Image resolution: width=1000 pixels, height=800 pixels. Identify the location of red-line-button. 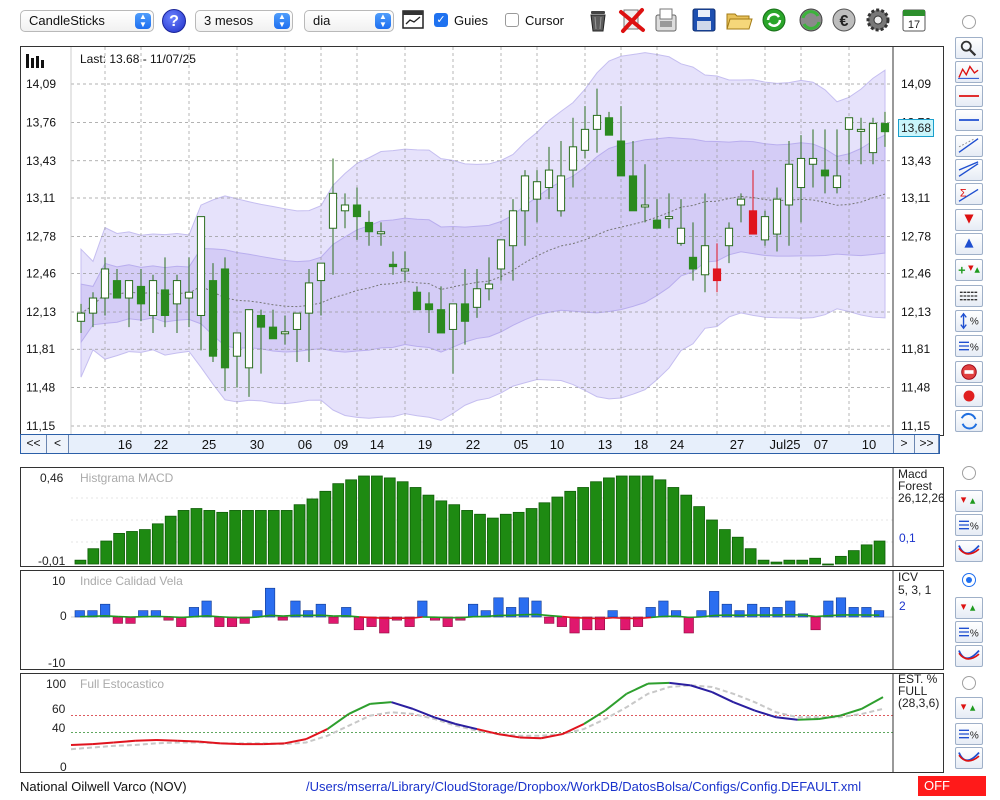
(969, 96).